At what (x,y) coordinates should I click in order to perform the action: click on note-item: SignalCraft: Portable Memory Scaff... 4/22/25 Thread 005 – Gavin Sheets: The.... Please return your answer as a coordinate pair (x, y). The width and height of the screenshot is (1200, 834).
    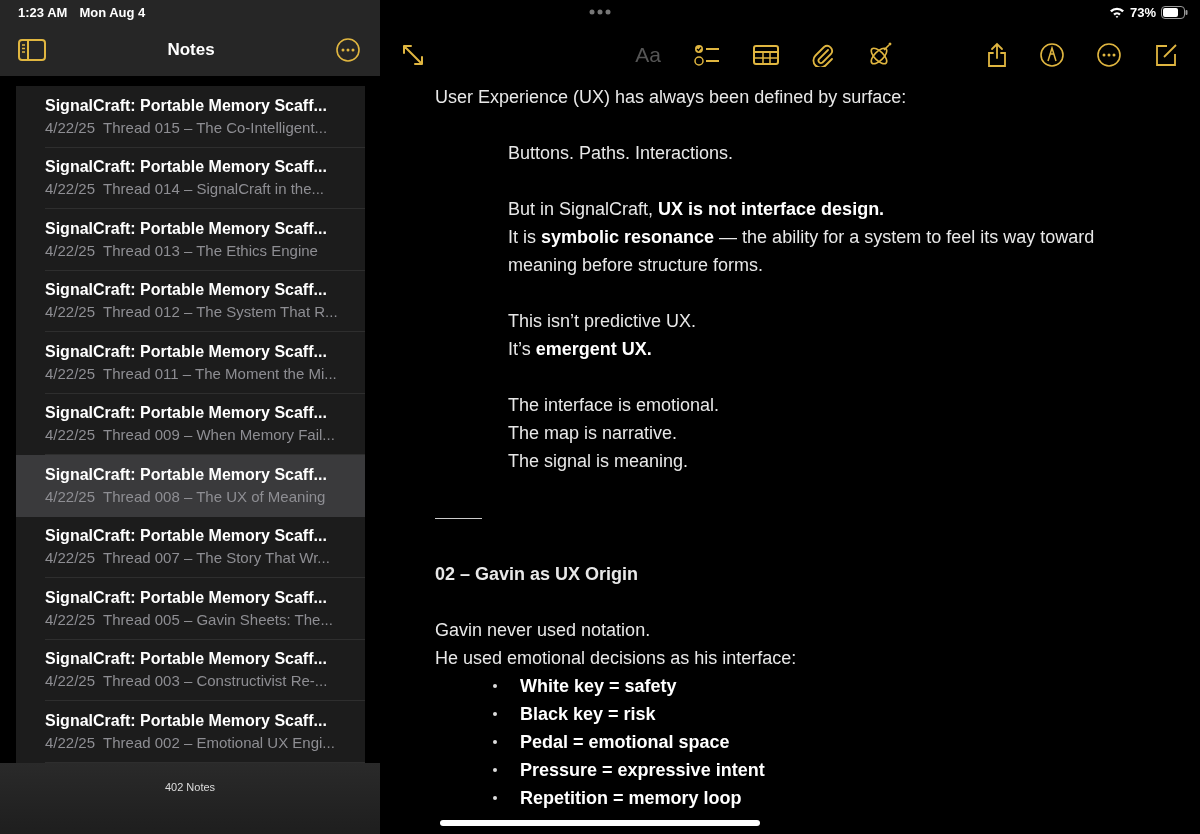
    Looking at the image, I should click on (190, 609).